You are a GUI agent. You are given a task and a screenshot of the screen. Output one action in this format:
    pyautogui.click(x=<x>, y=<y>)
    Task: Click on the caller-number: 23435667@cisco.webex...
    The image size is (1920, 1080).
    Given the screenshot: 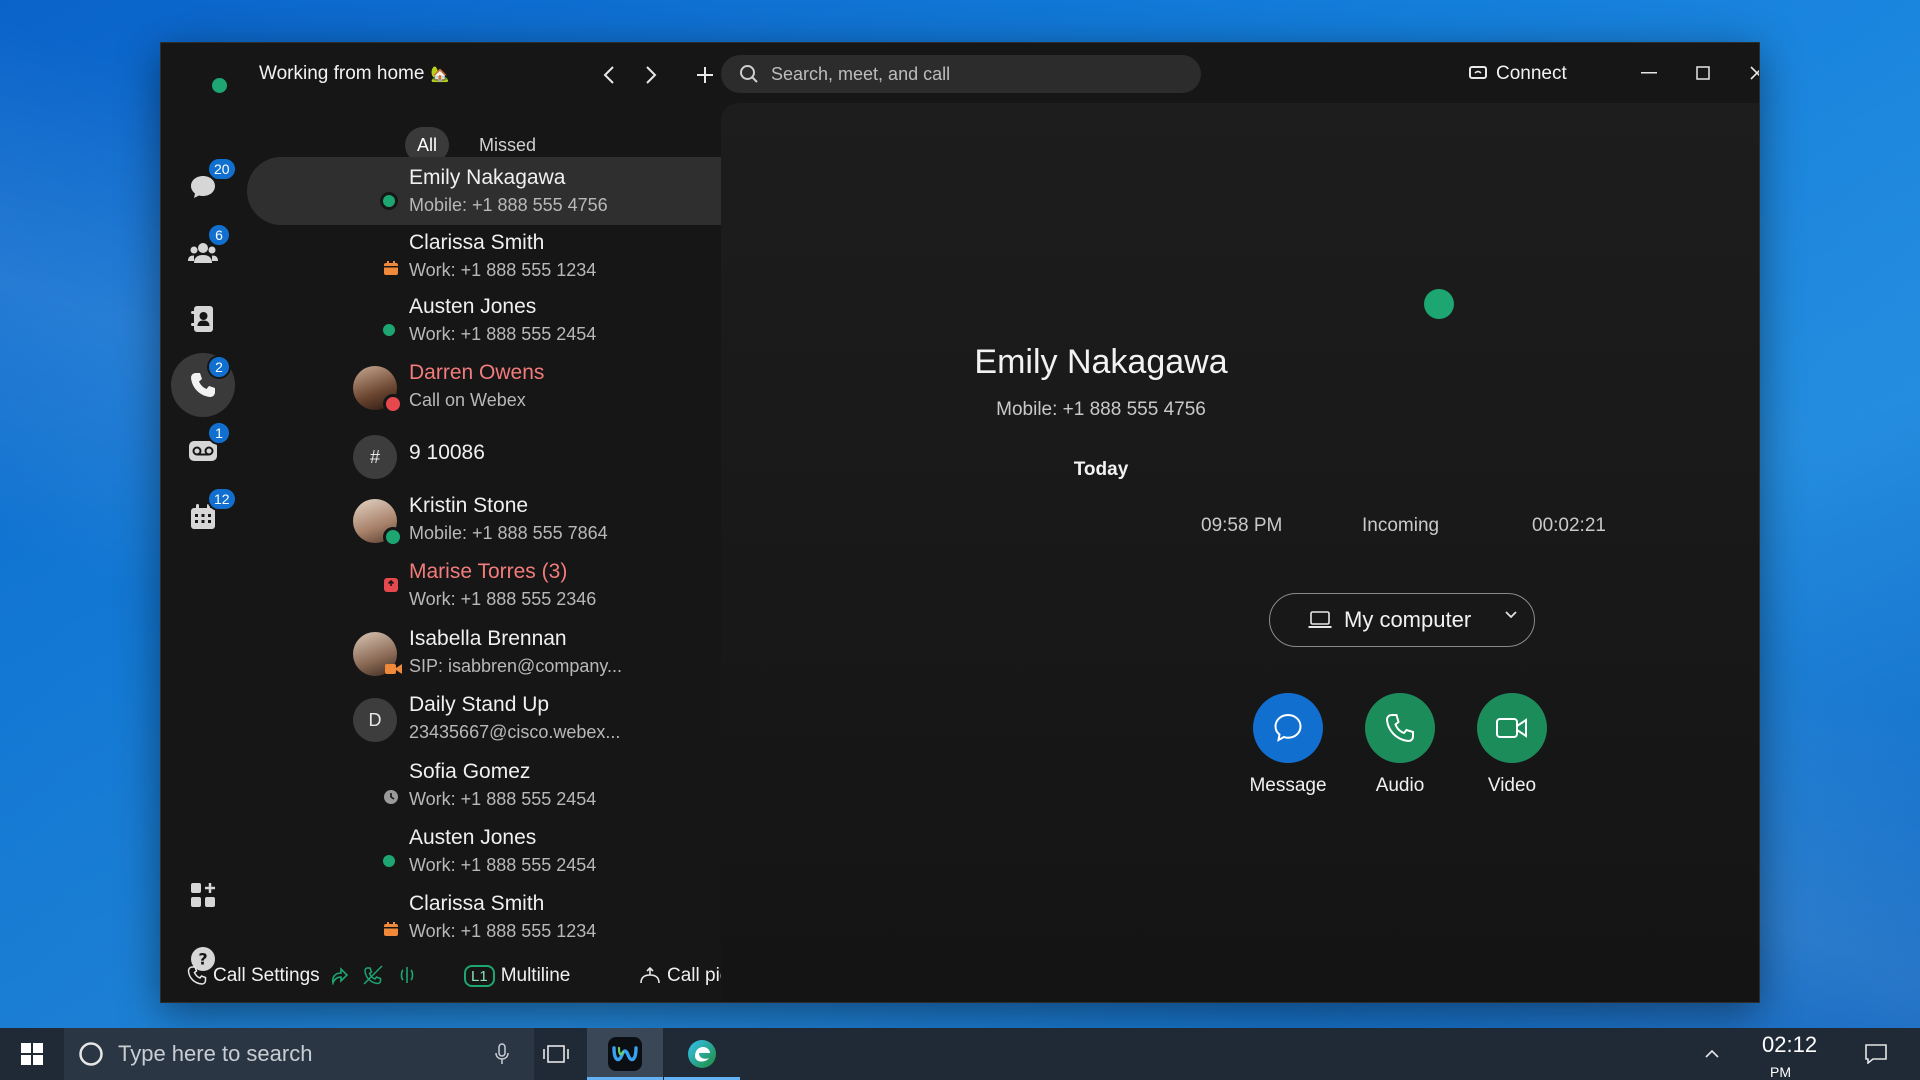 What is the action you would take?
    pyautogui.click(x=515, y=732)
    